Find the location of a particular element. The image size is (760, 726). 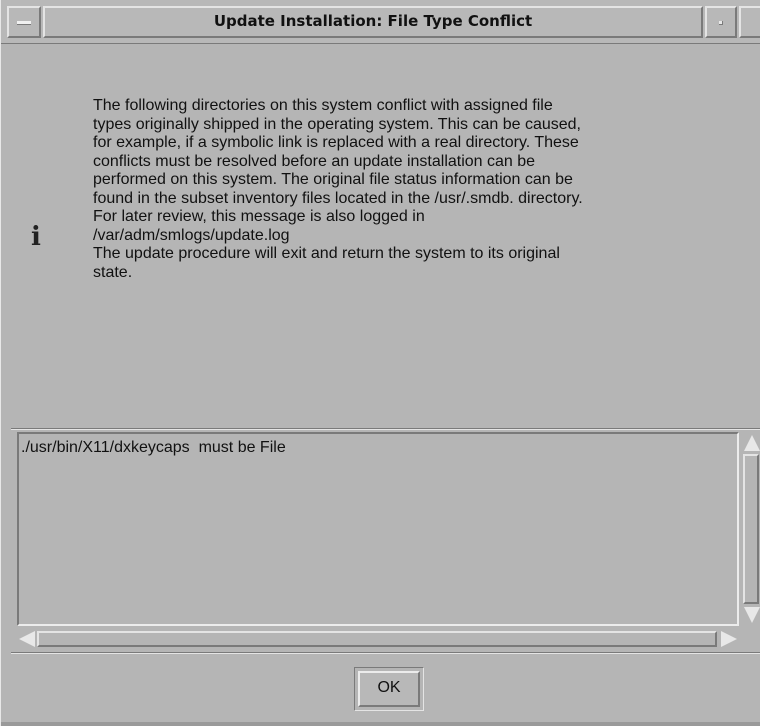

window-menu-icon is located at coordinates (24, 23).